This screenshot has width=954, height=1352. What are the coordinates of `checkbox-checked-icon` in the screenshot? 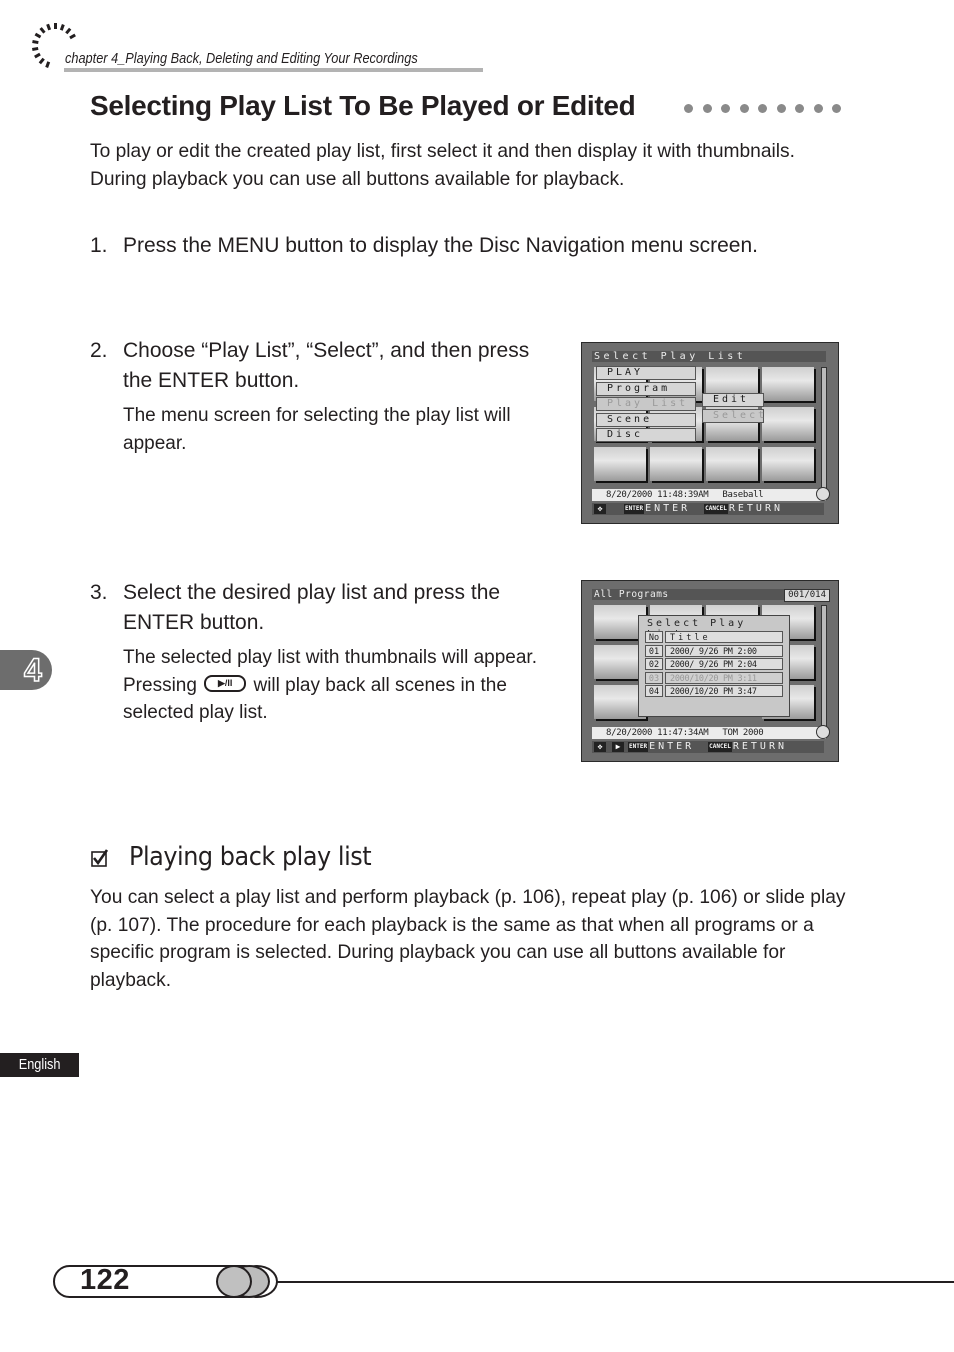 It's located at (100, 858).